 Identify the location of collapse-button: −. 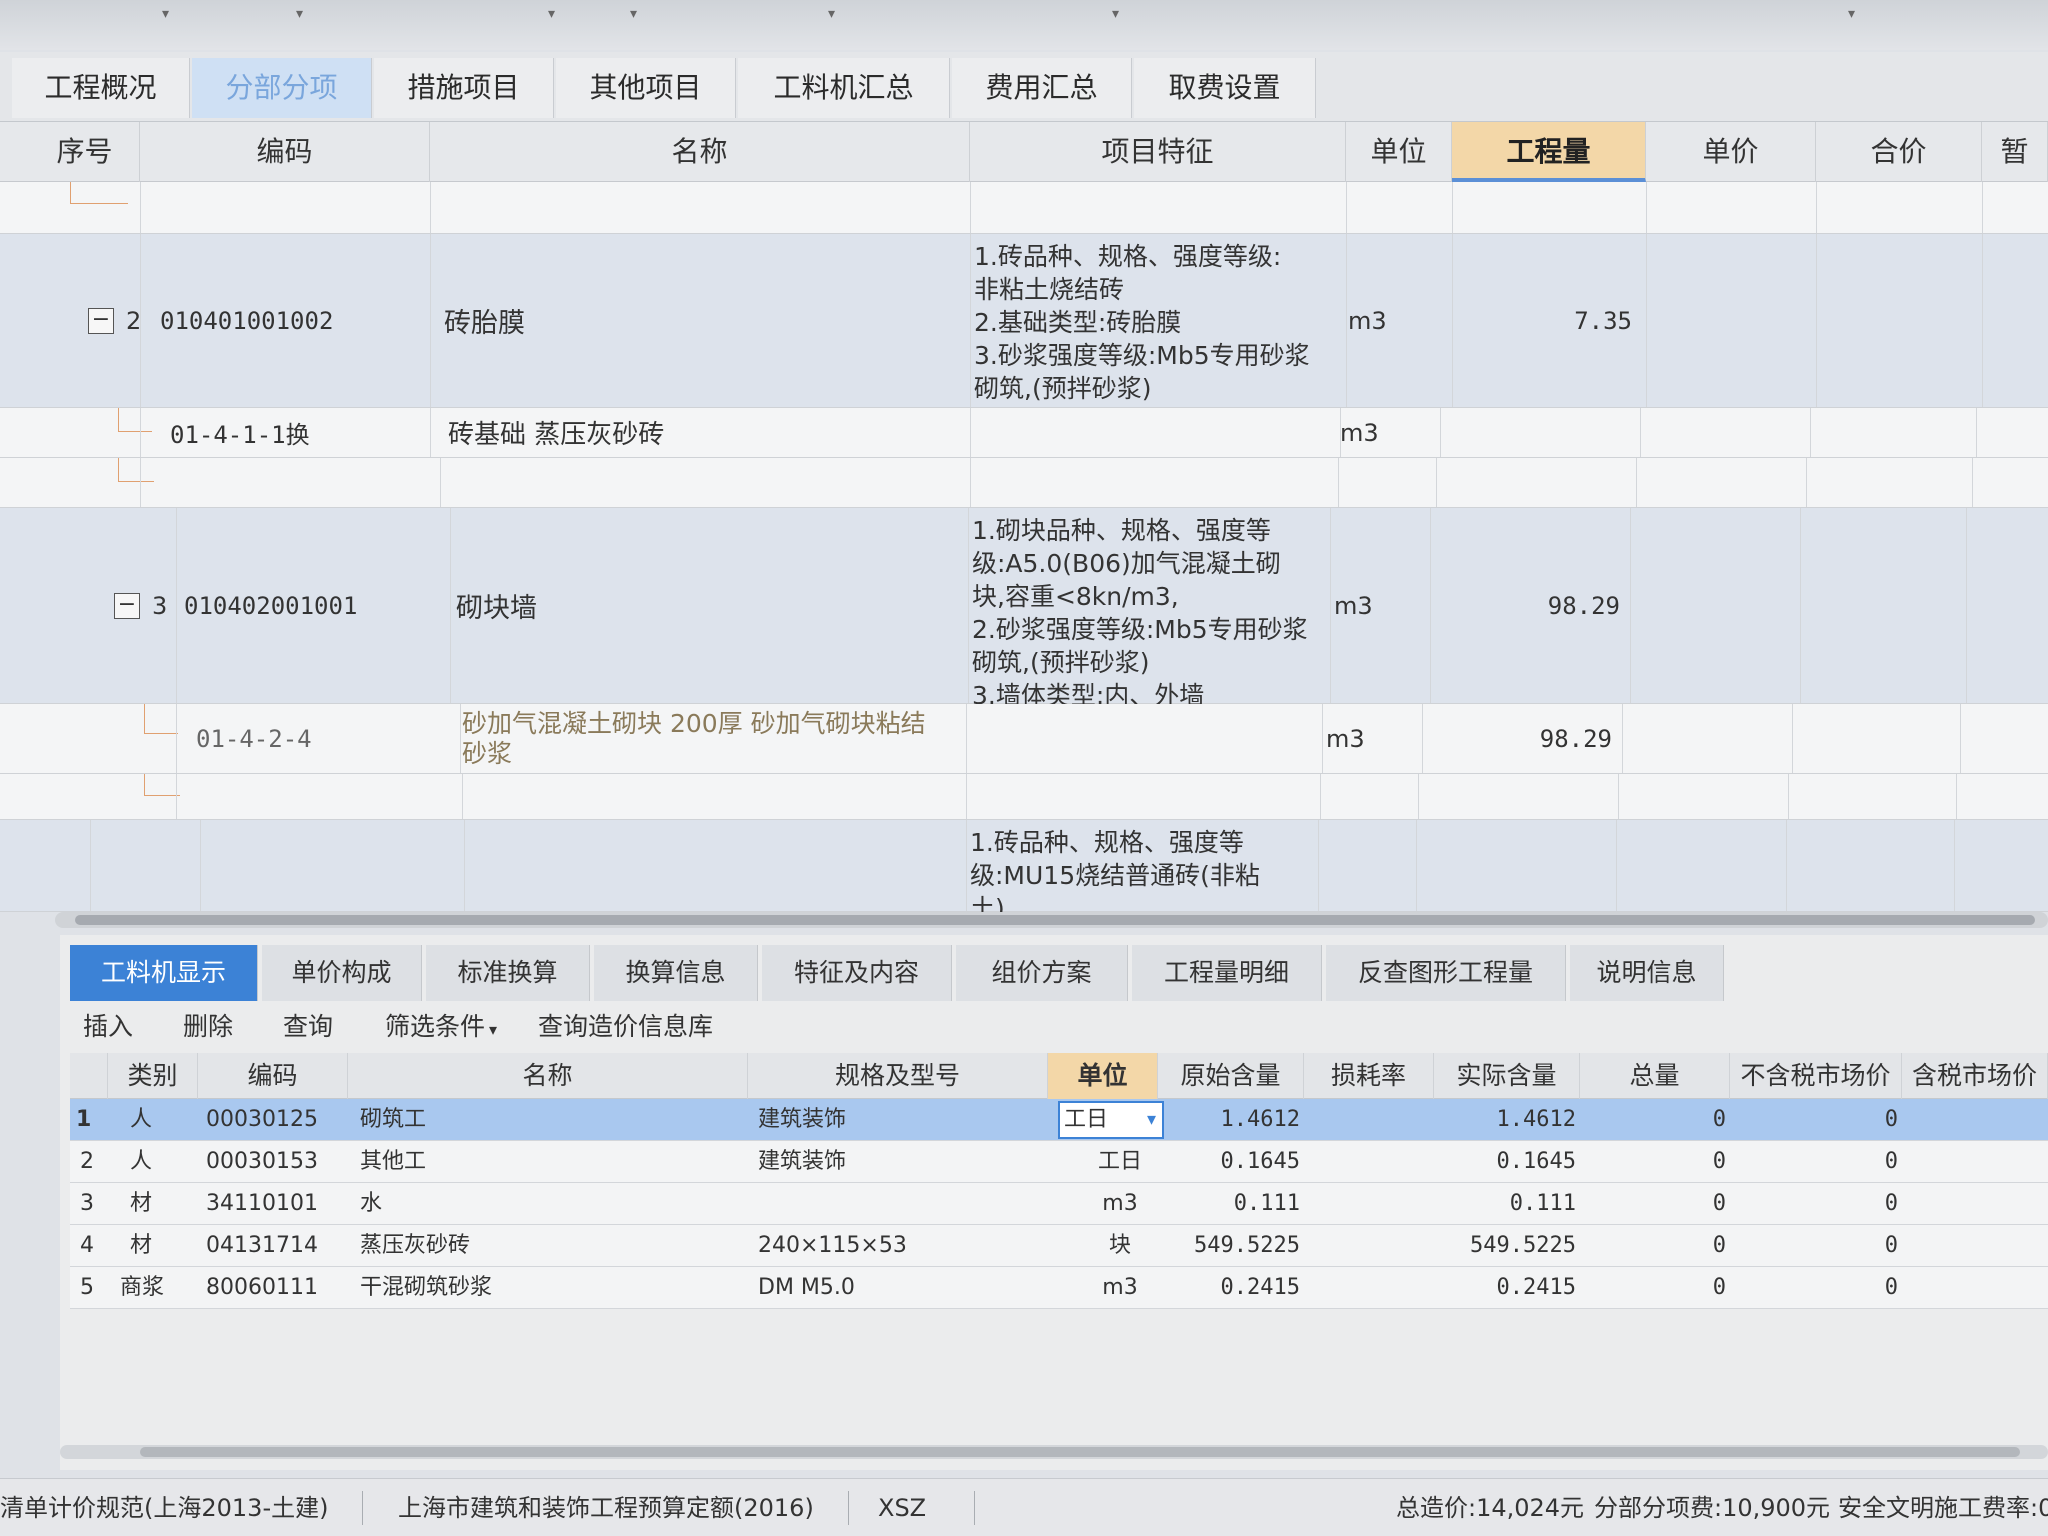
(134, 605).